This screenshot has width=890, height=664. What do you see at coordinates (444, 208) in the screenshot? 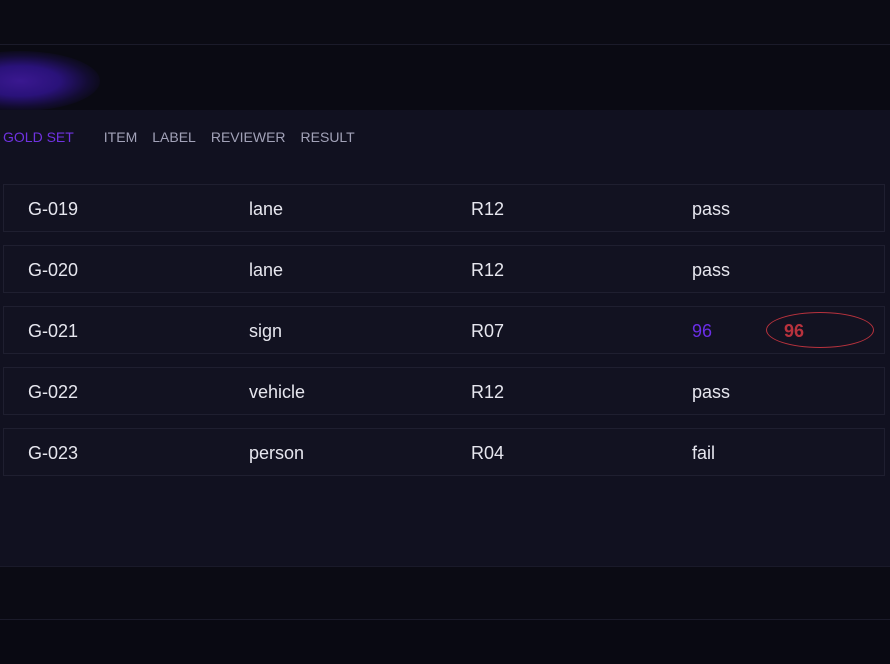
I see `table-row: G-019 lane R12 pass` at bounding box center [444, 208].